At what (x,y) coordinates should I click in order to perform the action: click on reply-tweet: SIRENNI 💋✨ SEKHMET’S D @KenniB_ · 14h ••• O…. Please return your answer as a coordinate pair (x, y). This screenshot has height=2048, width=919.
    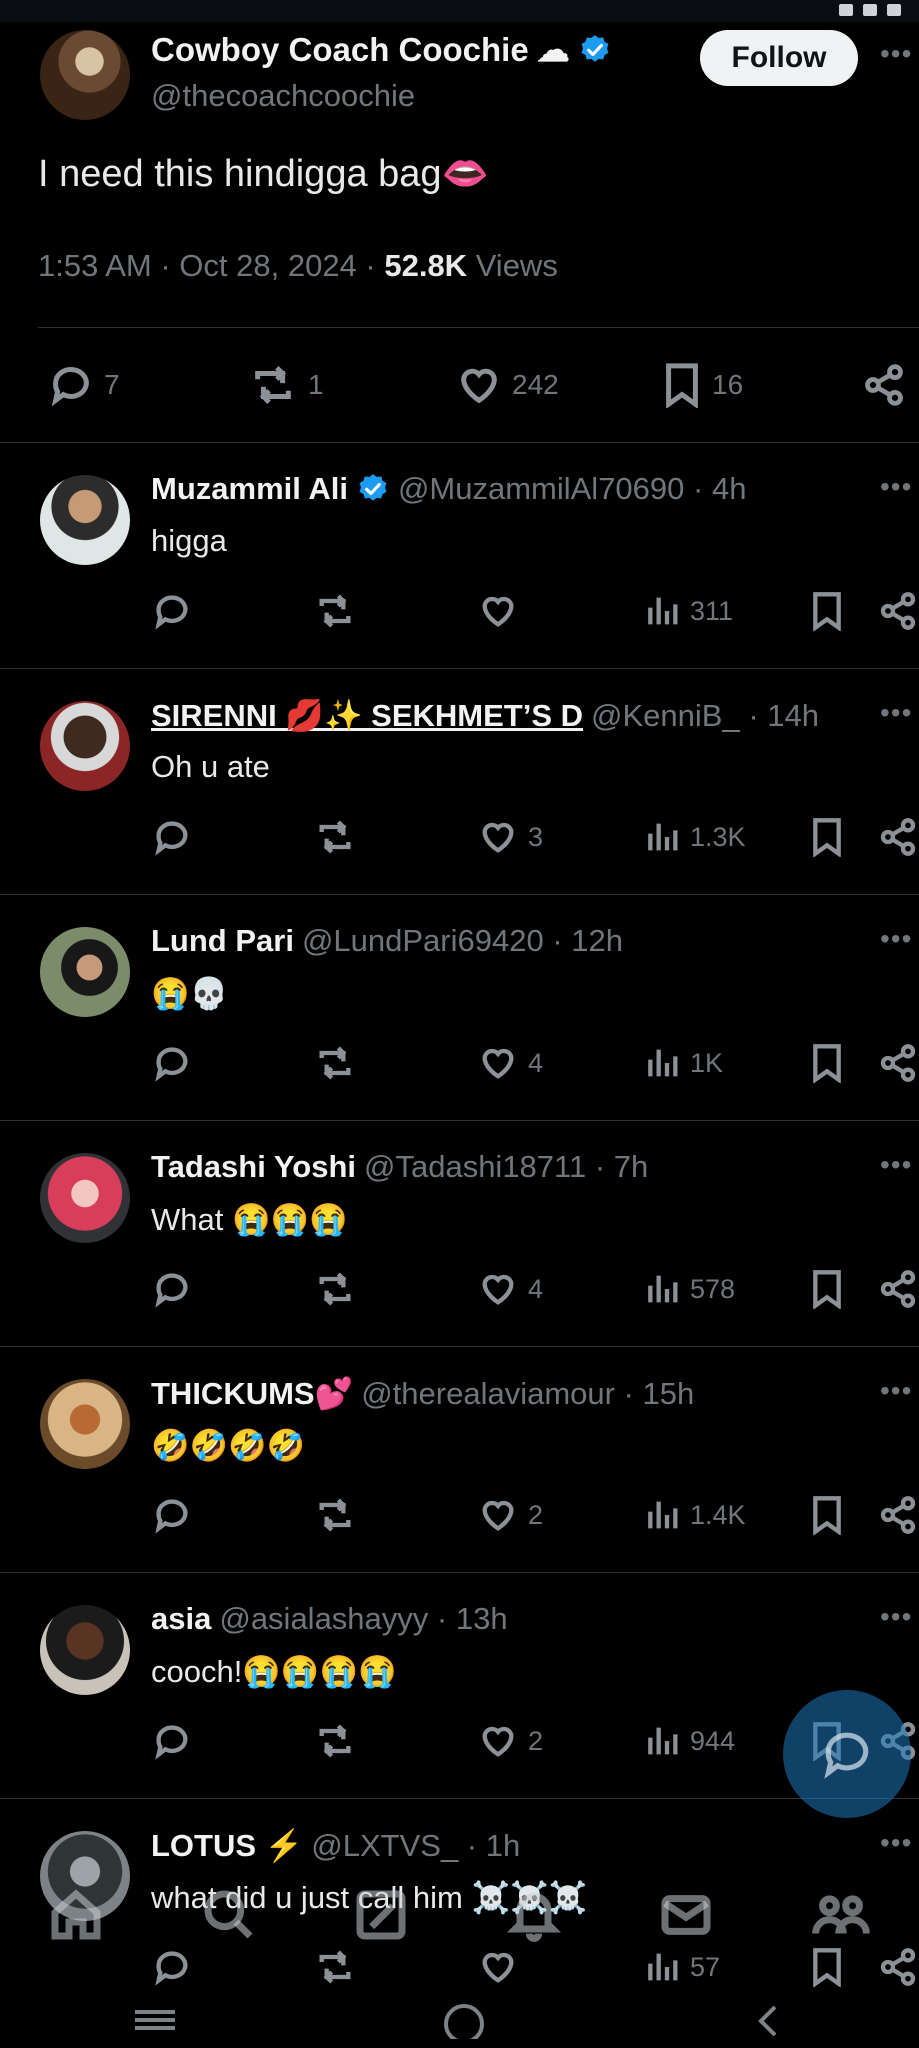
    Looking at the image, I should click on (459, 781).